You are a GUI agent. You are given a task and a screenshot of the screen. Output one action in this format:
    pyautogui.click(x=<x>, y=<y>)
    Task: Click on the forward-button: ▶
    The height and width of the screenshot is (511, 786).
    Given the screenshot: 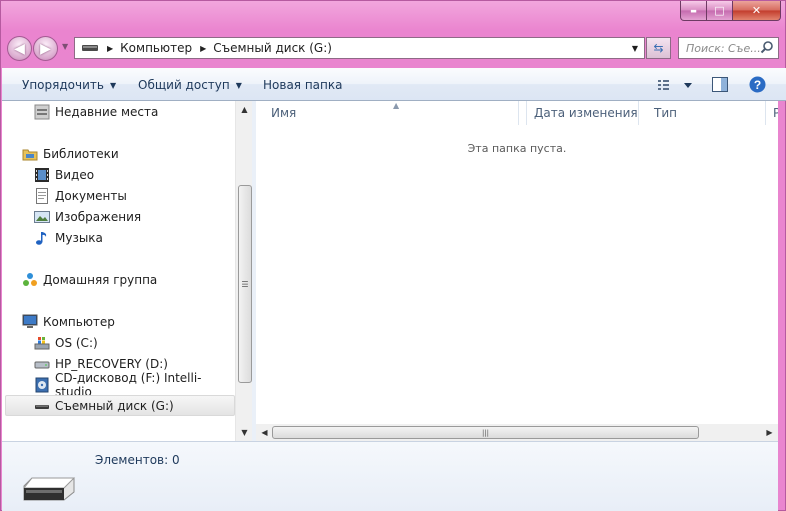 What is the action you would take?
    pyautogui.click(x=45, y=48)
    